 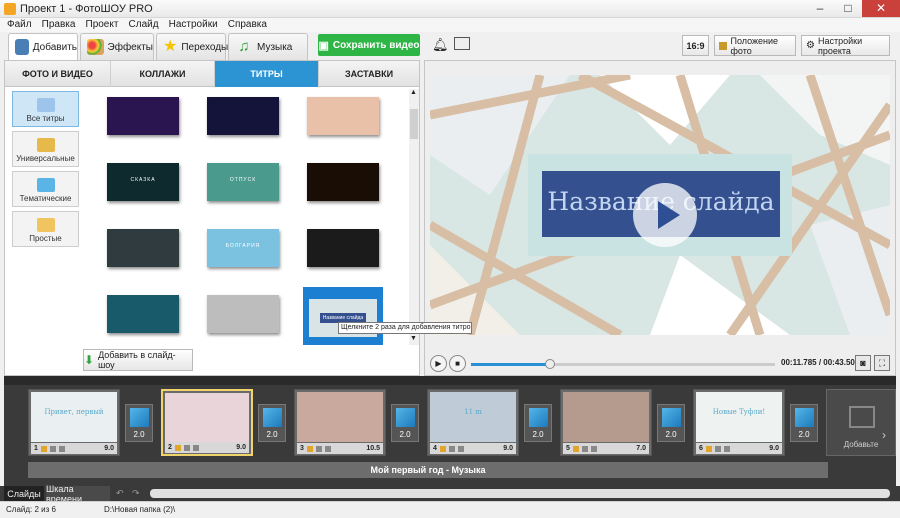 What do you see at coordinates (739, 422) in the screenshot?
I see `slide-thumb: Новые Туфли! 6 9.0` at bounding box center [739, 422].